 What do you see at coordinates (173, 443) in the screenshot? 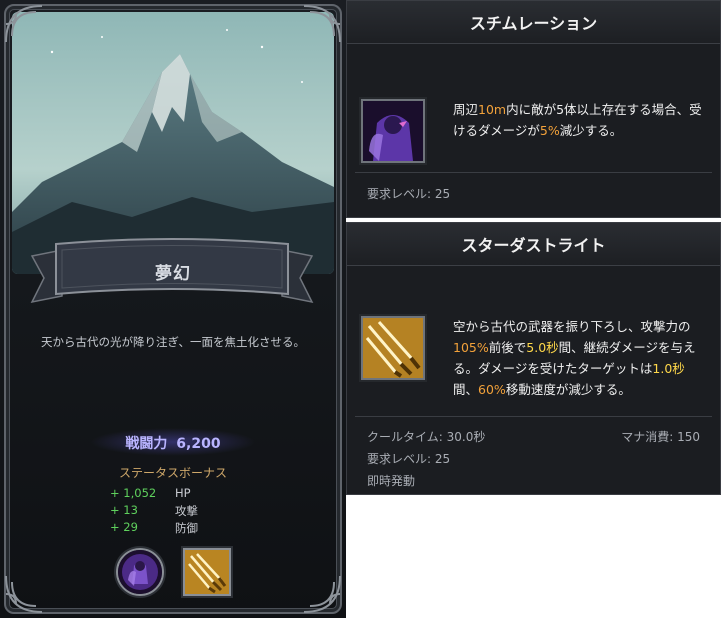
I see `combat-power: 戦闘力 6,200` at bounding box center [173, 443].